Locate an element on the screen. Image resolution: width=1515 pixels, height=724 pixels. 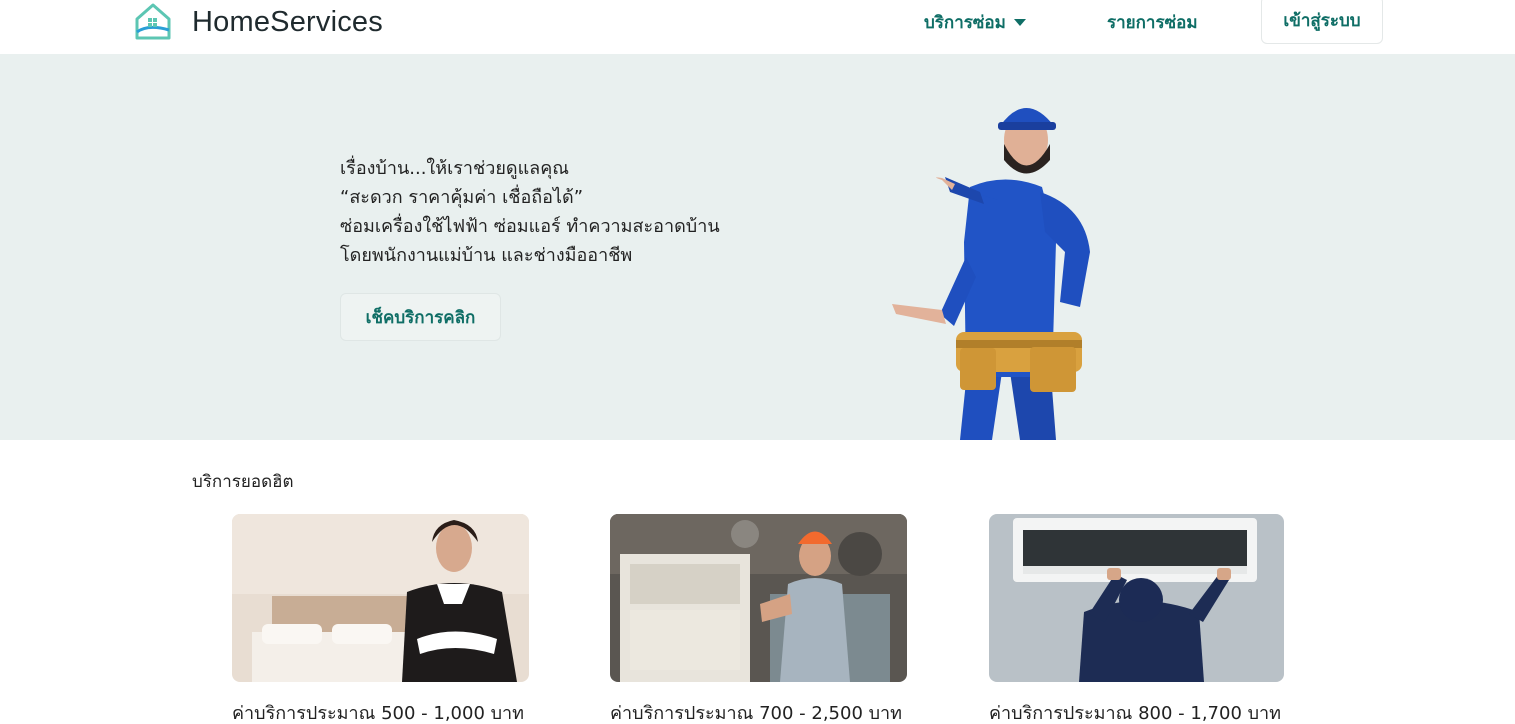
caret-down-icon is located at coordinates (1019, 22).